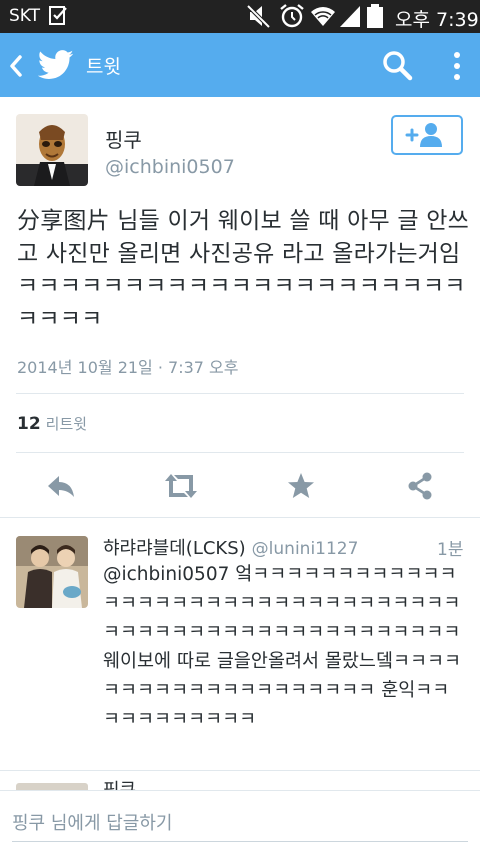 This screenshot has width=480, height=853. Describe the element at coordinates (397, 65) in the screenshot. I see `search-icon` at that location.